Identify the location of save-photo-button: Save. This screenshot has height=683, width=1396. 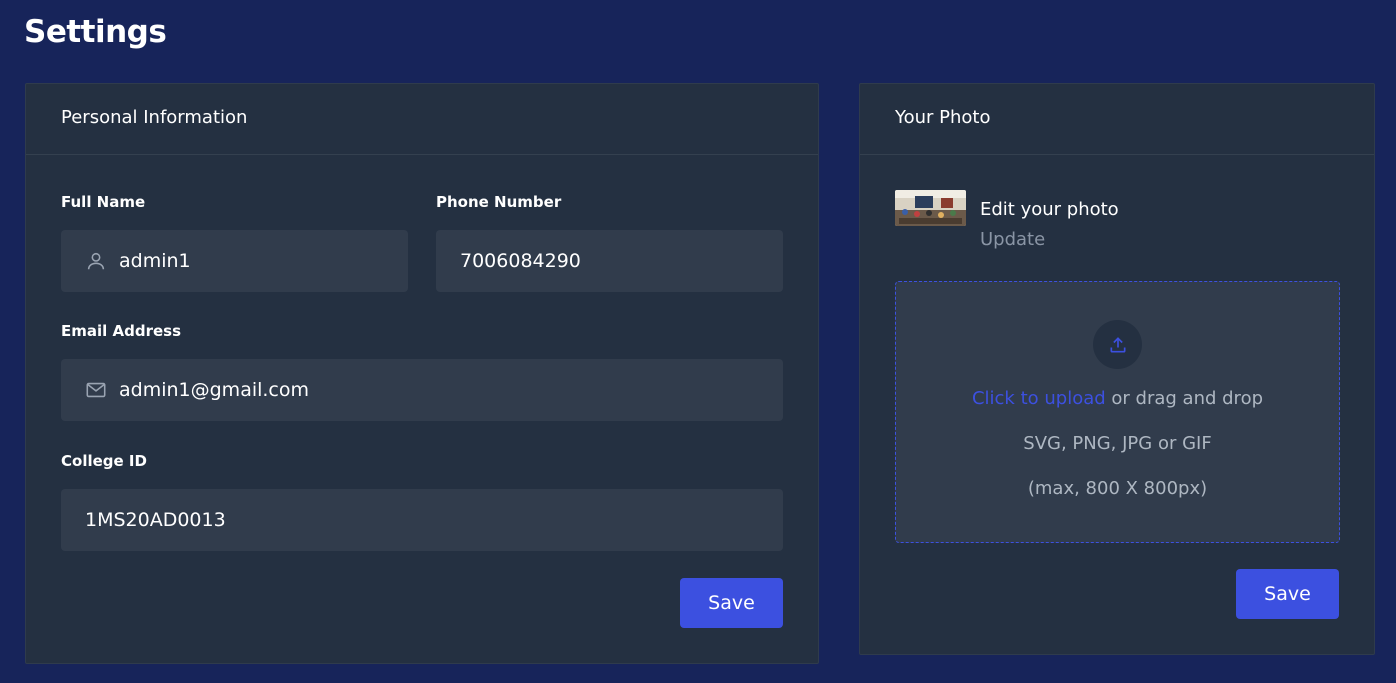
(1287, 594).